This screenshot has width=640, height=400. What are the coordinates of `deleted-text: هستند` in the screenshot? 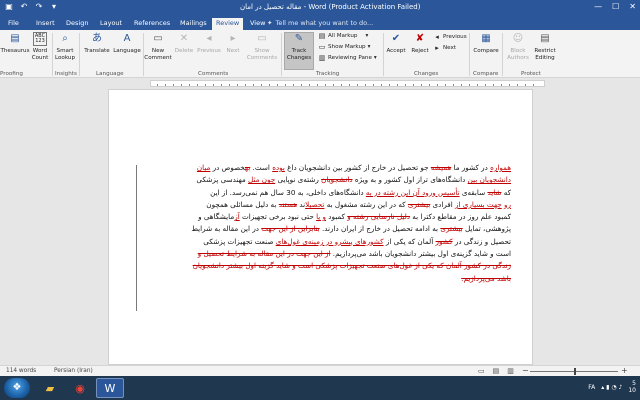 It's located at (288, 204).